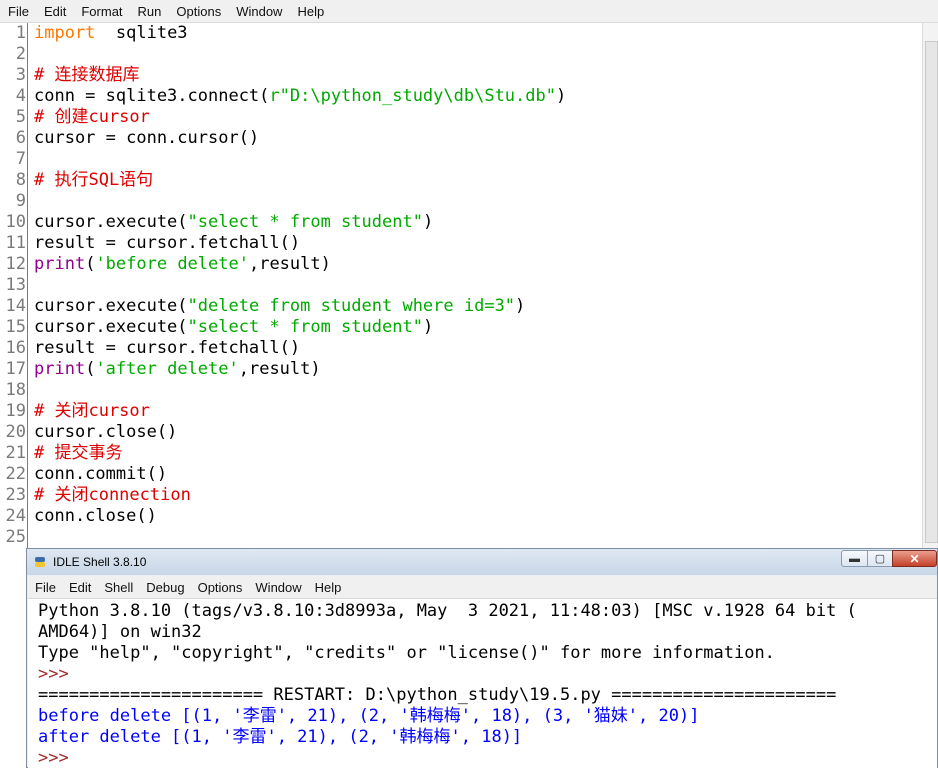 This screenshot has width=938, height=769. What do you see at coordinates (328, 587) in the screenshot?
I see `shell-menu-item-help: Help` at bounding box center [328, 587].